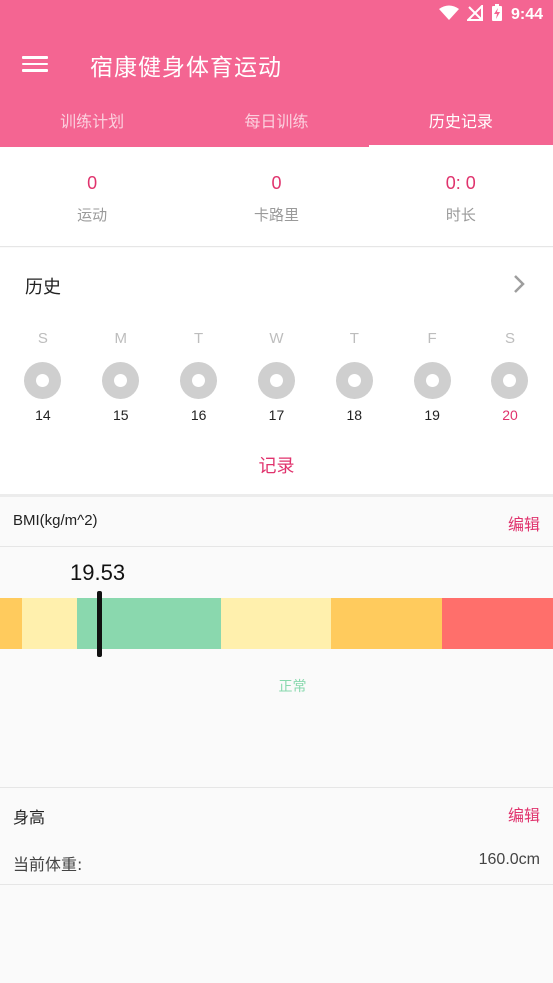 Image resolution: width=553 pixels, height=983 pixels. Describe the element at coordinates (460, 123) in the screenshot. I see `tab-history-records: 历史记录` at that location.